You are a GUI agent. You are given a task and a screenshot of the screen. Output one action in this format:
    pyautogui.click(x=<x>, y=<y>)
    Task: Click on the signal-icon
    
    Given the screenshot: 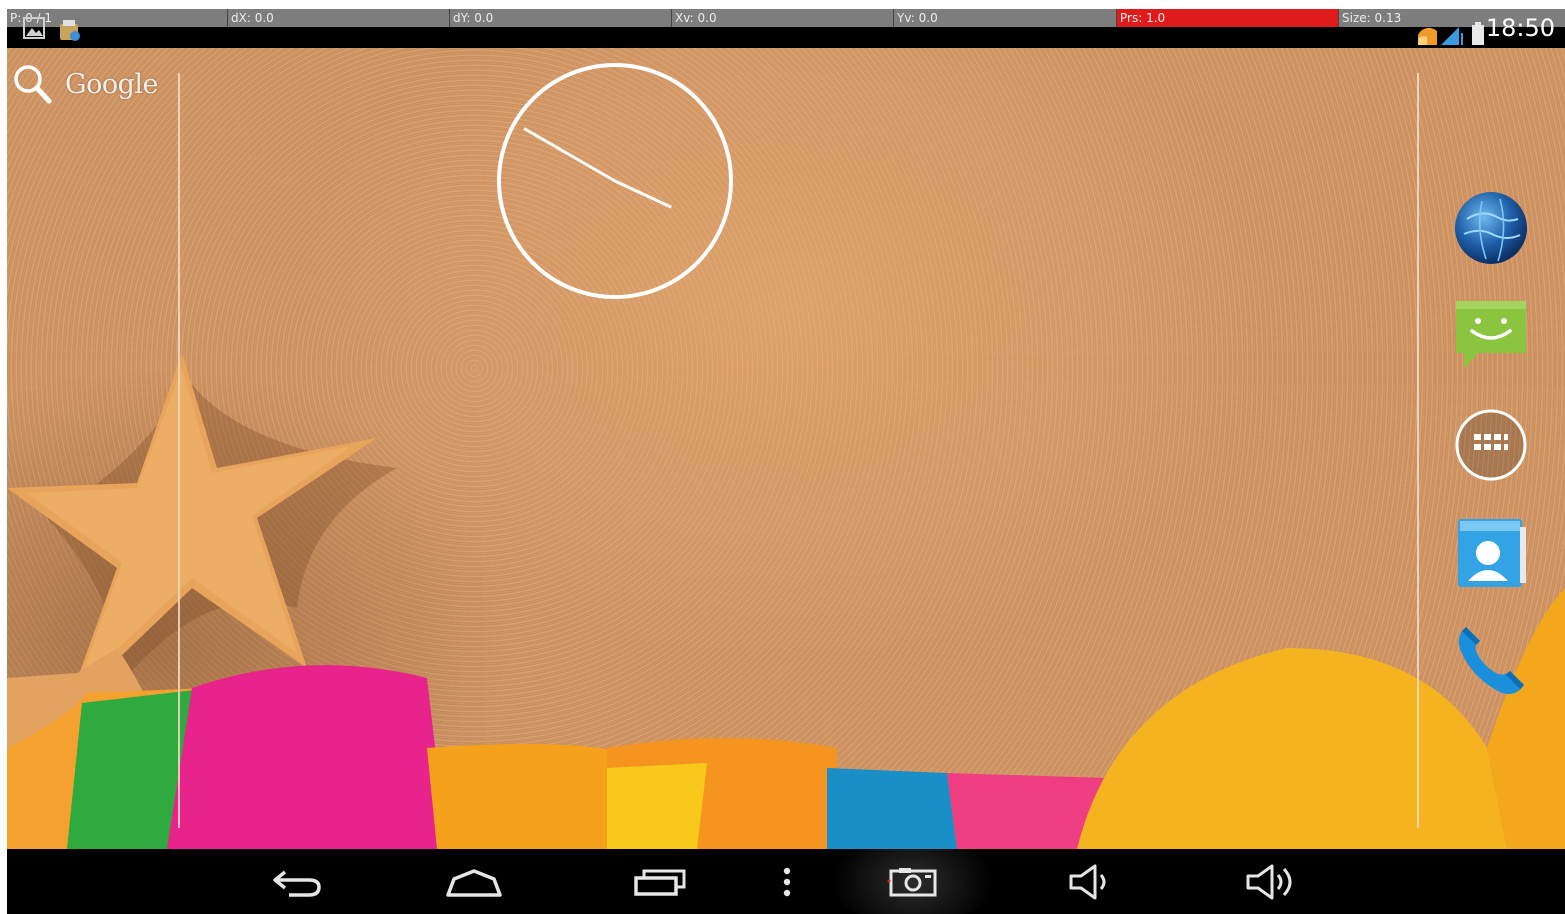 What is the action you would take?
    pyautogui.click(x=1452, y=36)
    